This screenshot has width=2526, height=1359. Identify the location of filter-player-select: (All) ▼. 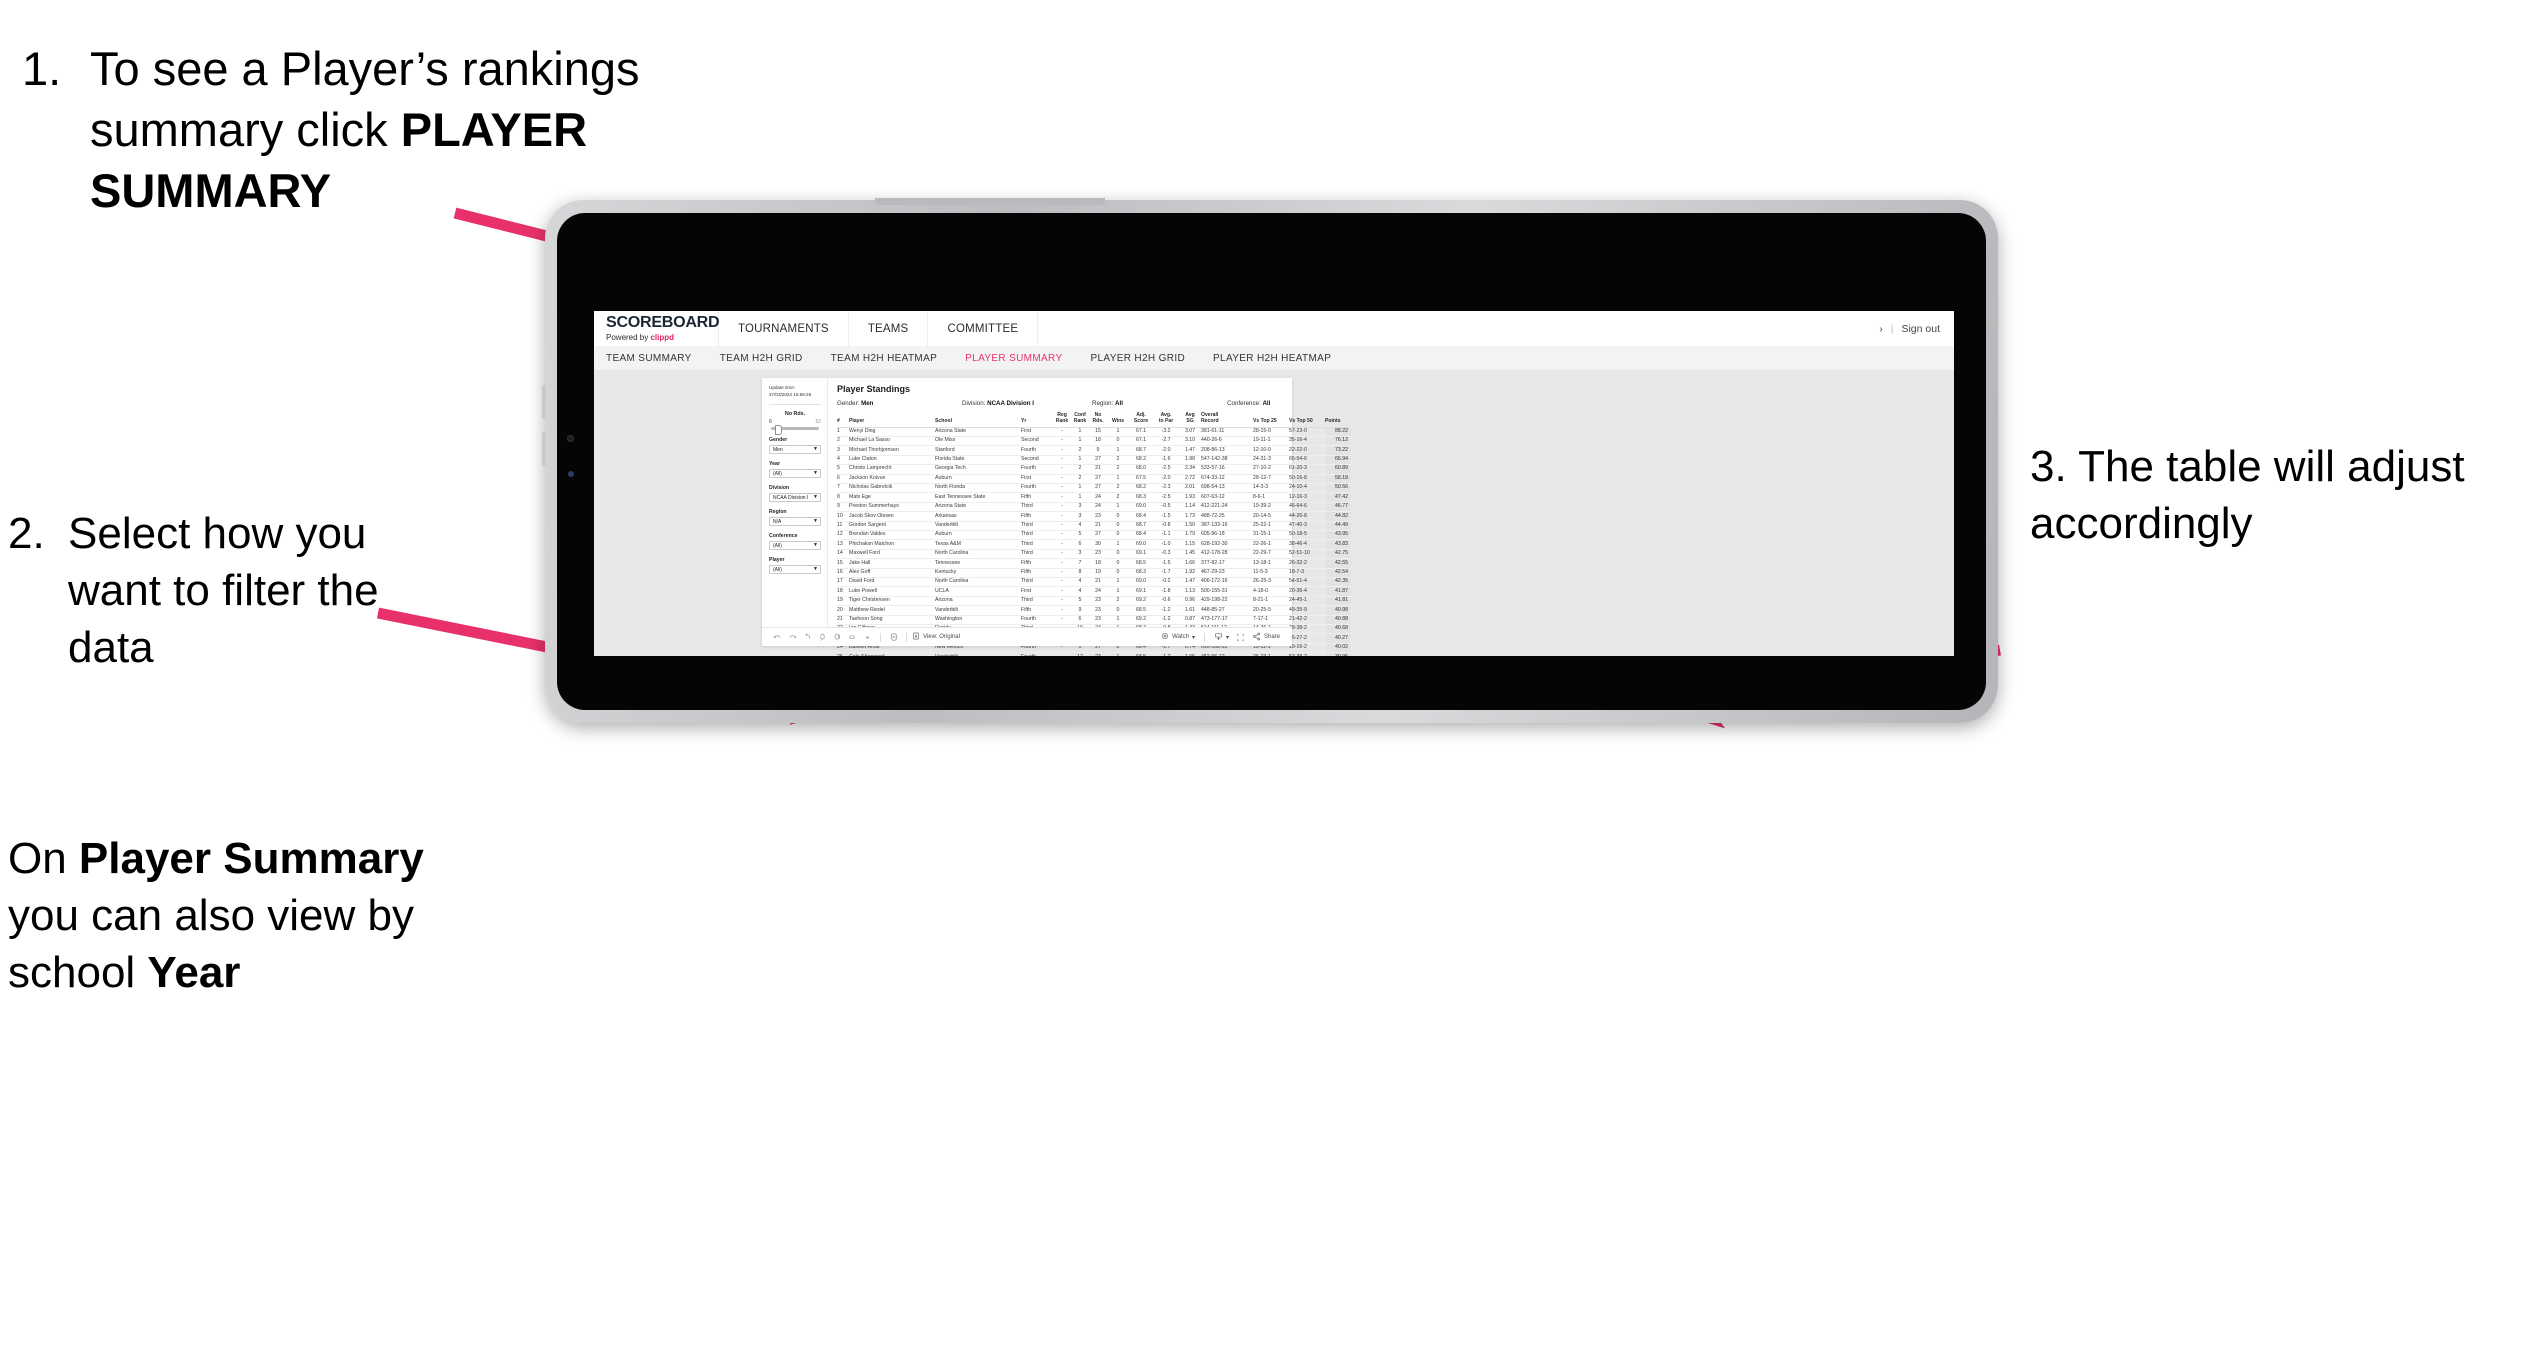
(795, 570).